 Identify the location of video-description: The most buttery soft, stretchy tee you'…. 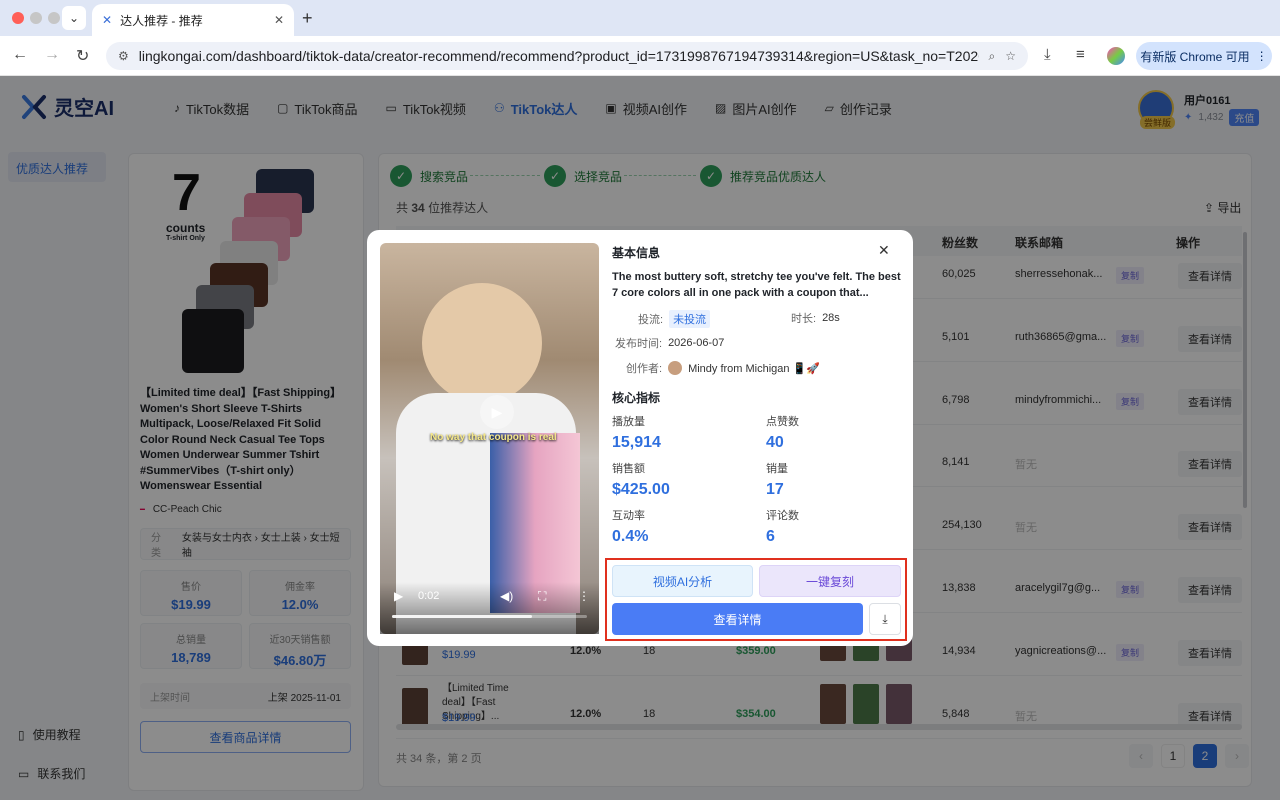
(756, 285).